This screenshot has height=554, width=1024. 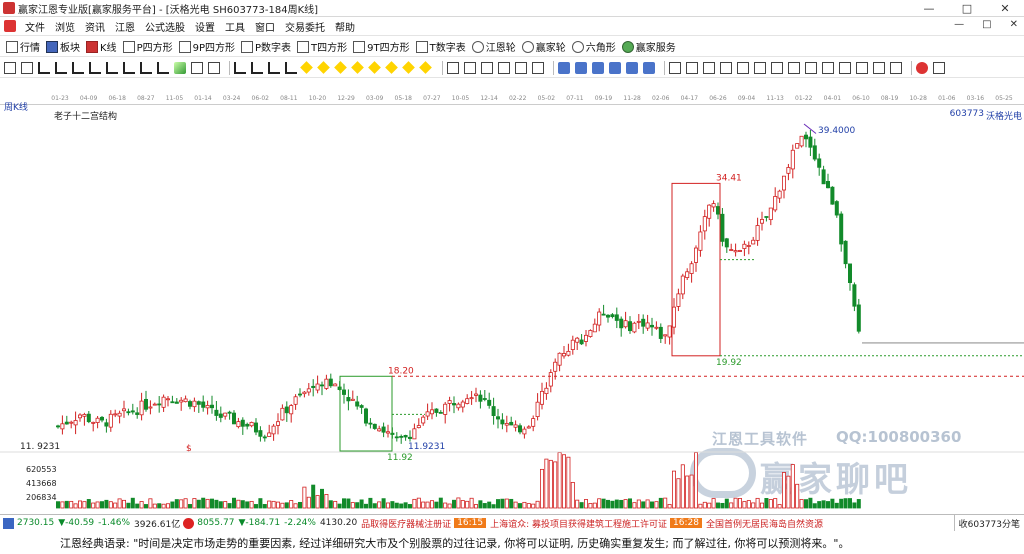 I want to click on p-number-table-button: P数字表, so click(x=266, y=46).